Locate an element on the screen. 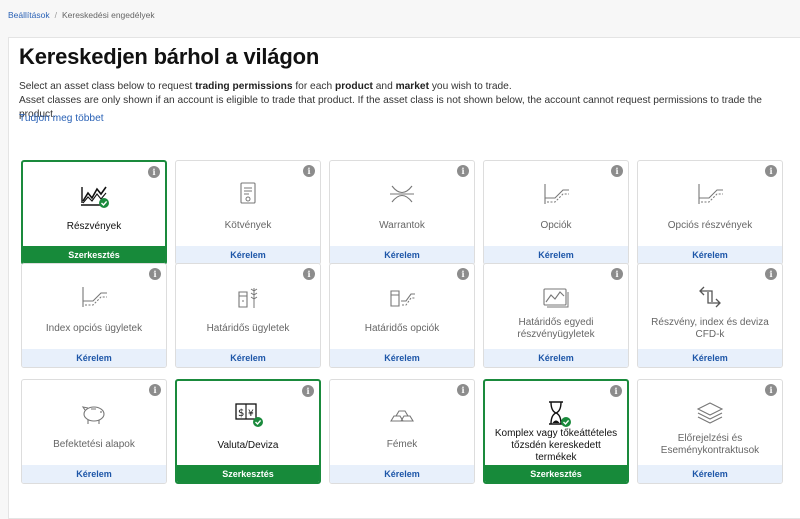 The width and height of the screenshot is (800, 519). card-mutual-funds: i Befektetési alapok Kérelem is located at coordinates (94, 431).